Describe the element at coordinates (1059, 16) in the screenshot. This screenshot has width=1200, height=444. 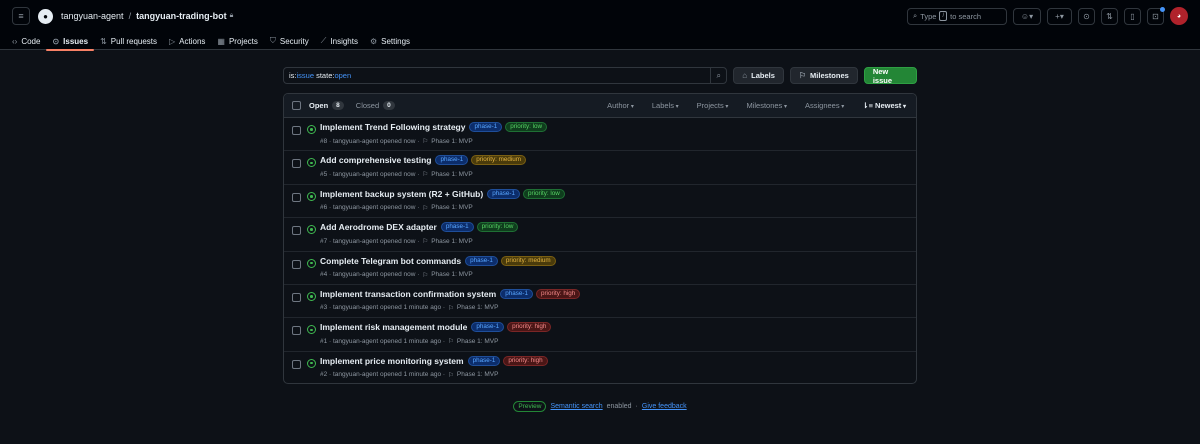
I see `create-new-button: + ▾` at that location.